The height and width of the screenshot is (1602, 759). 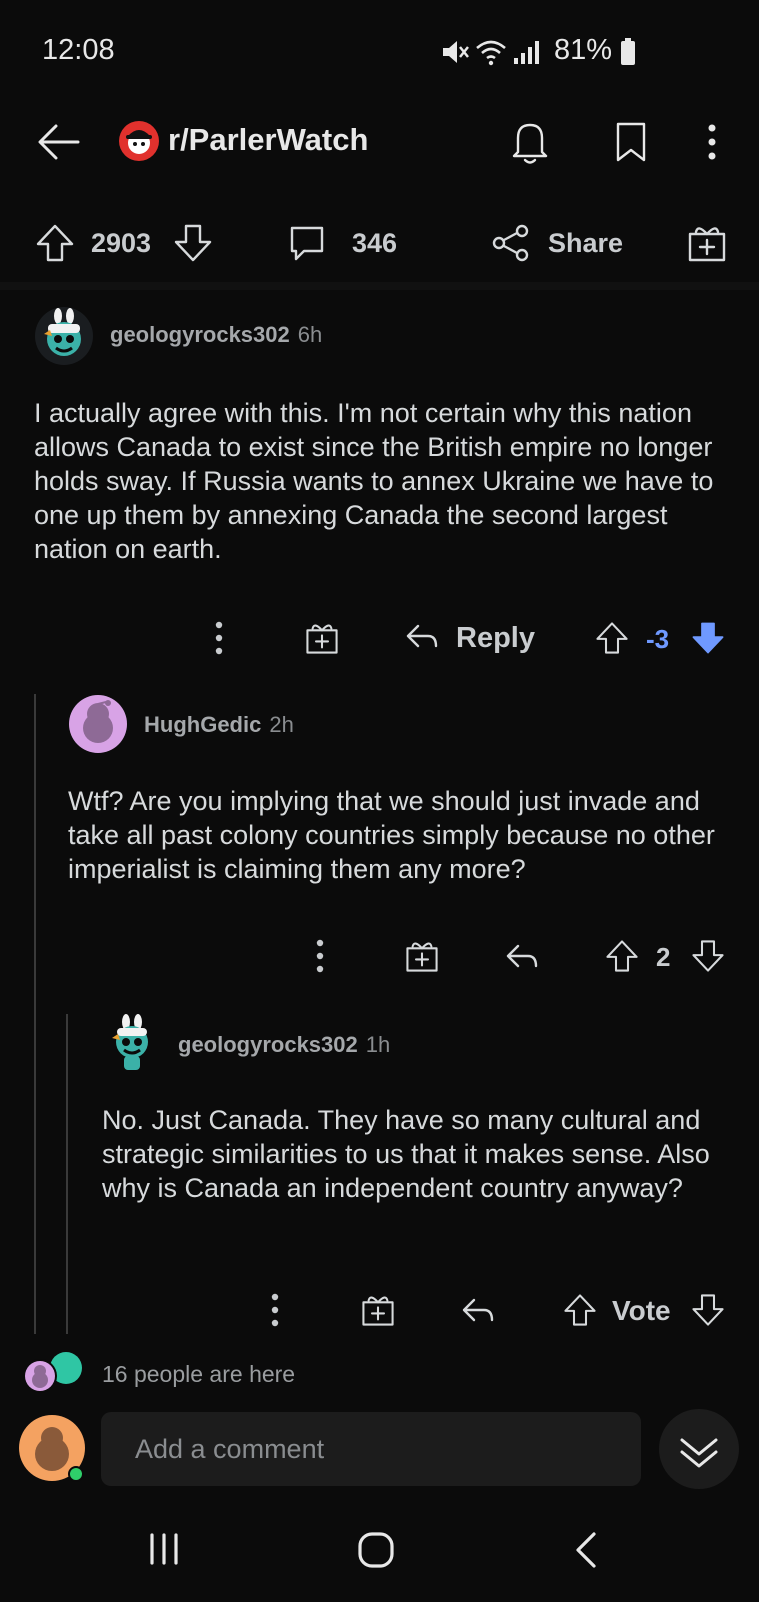 I want to click on system-back-icon, so click(x=586, y=1550).